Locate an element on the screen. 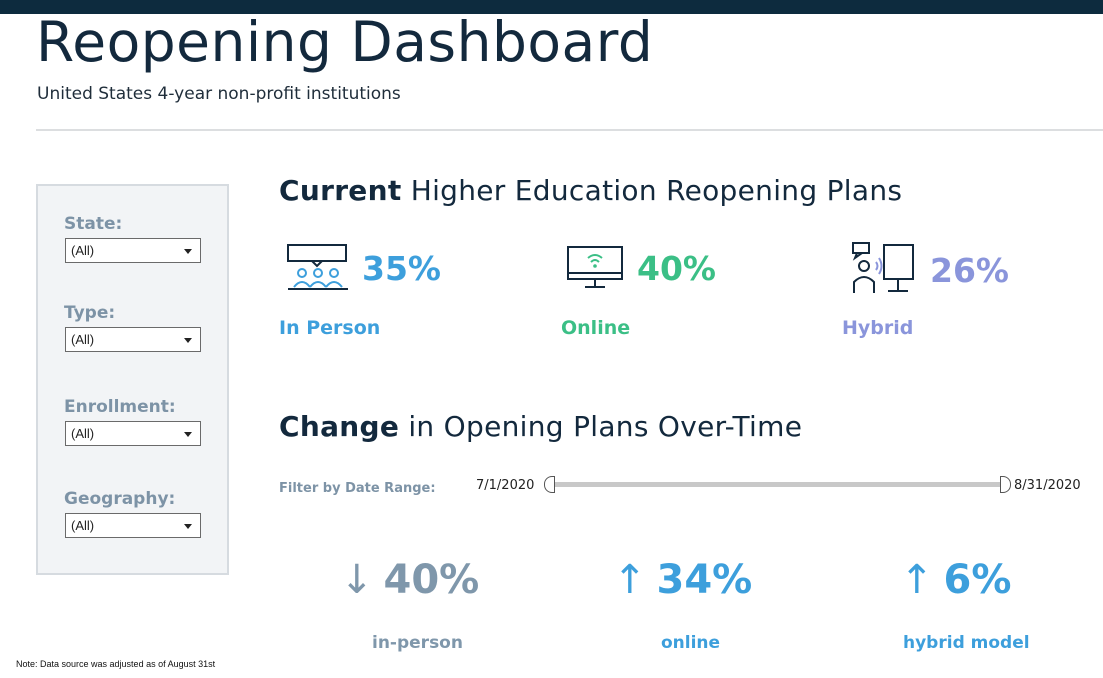  date-range-end: 8/31/2020 is located at coordinates (1047, 485).